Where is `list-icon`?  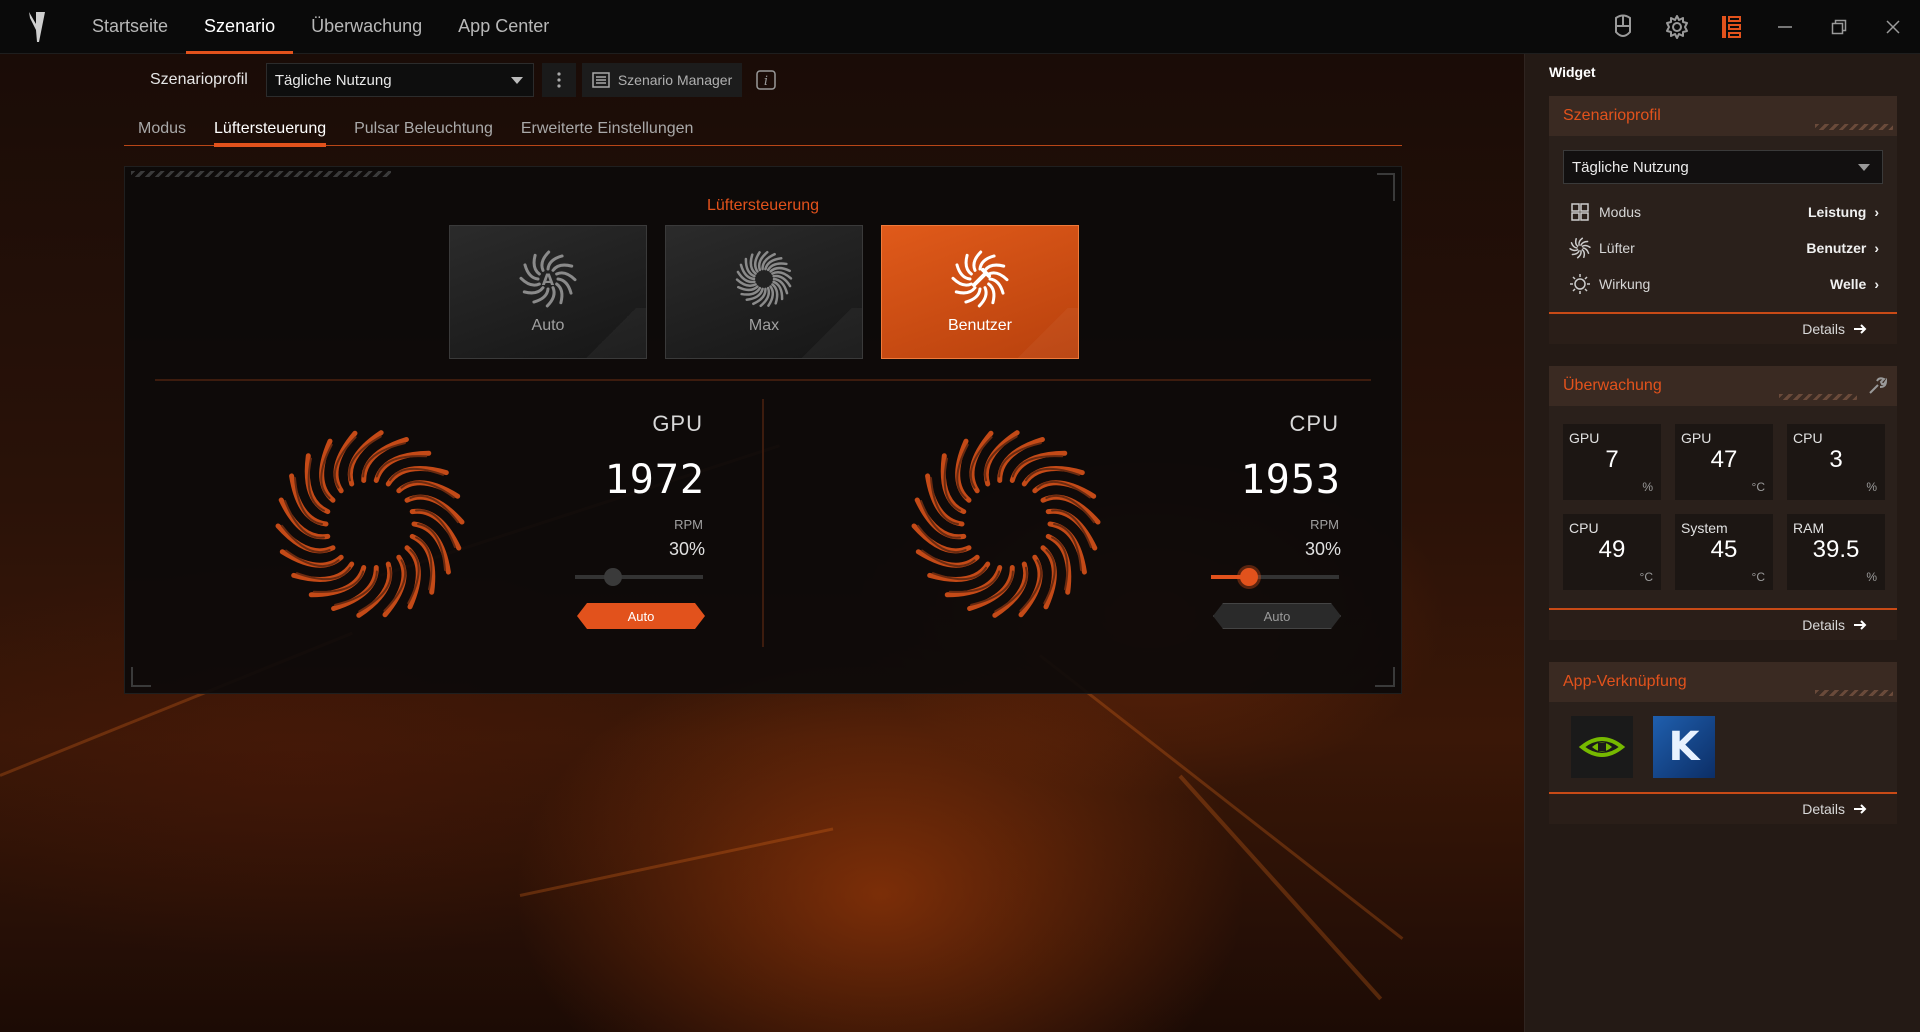 list-icon is located at coordinates (601, 80).